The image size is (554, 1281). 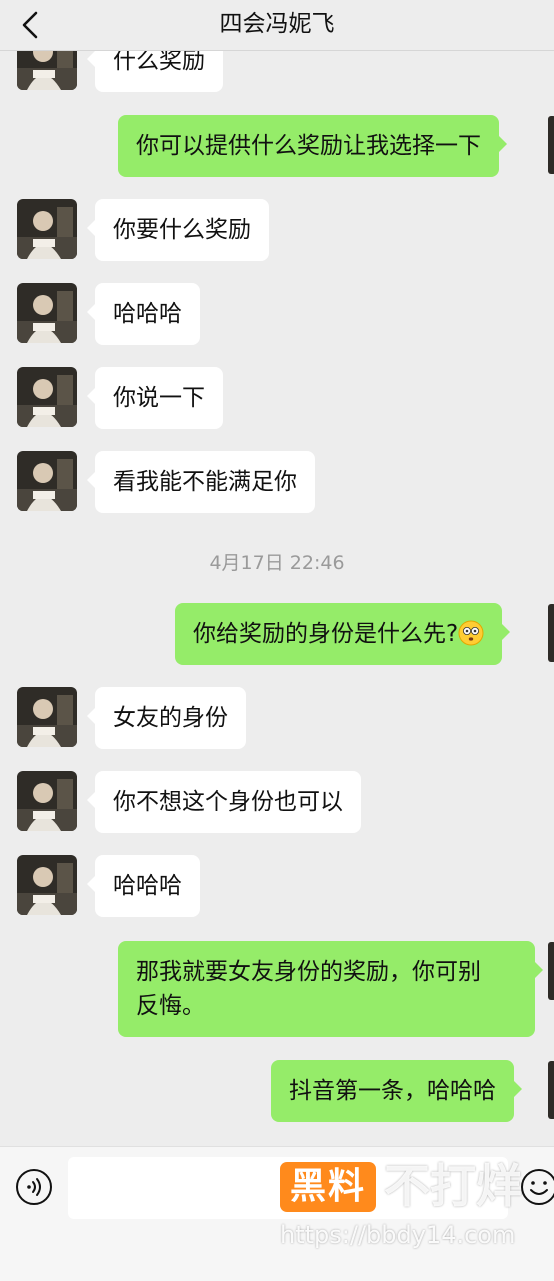 What do you see at coordinates (330, 989) in the screenshot?
I see `message-bubble-outgoing: 那我就要女友身份的奖励，你可别 反悔。` at bounding box center [330, 989].